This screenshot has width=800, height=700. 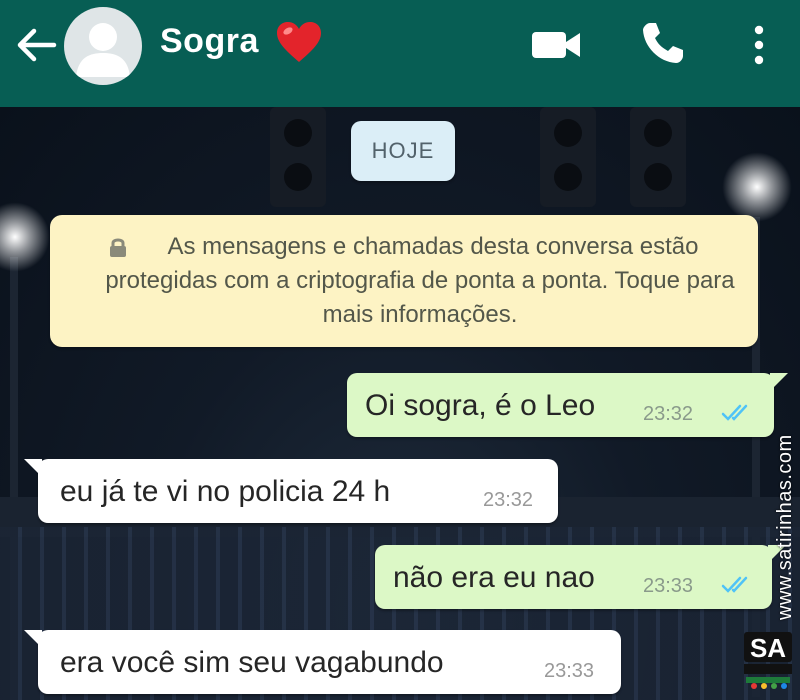 I want to click on message-text: não era eu nao, so click(x=494, y=577).